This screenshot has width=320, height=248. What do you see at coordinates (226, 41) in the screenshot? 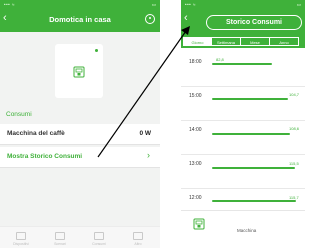
I see `tab-week: Settimana` at bounding box center [226, 41].